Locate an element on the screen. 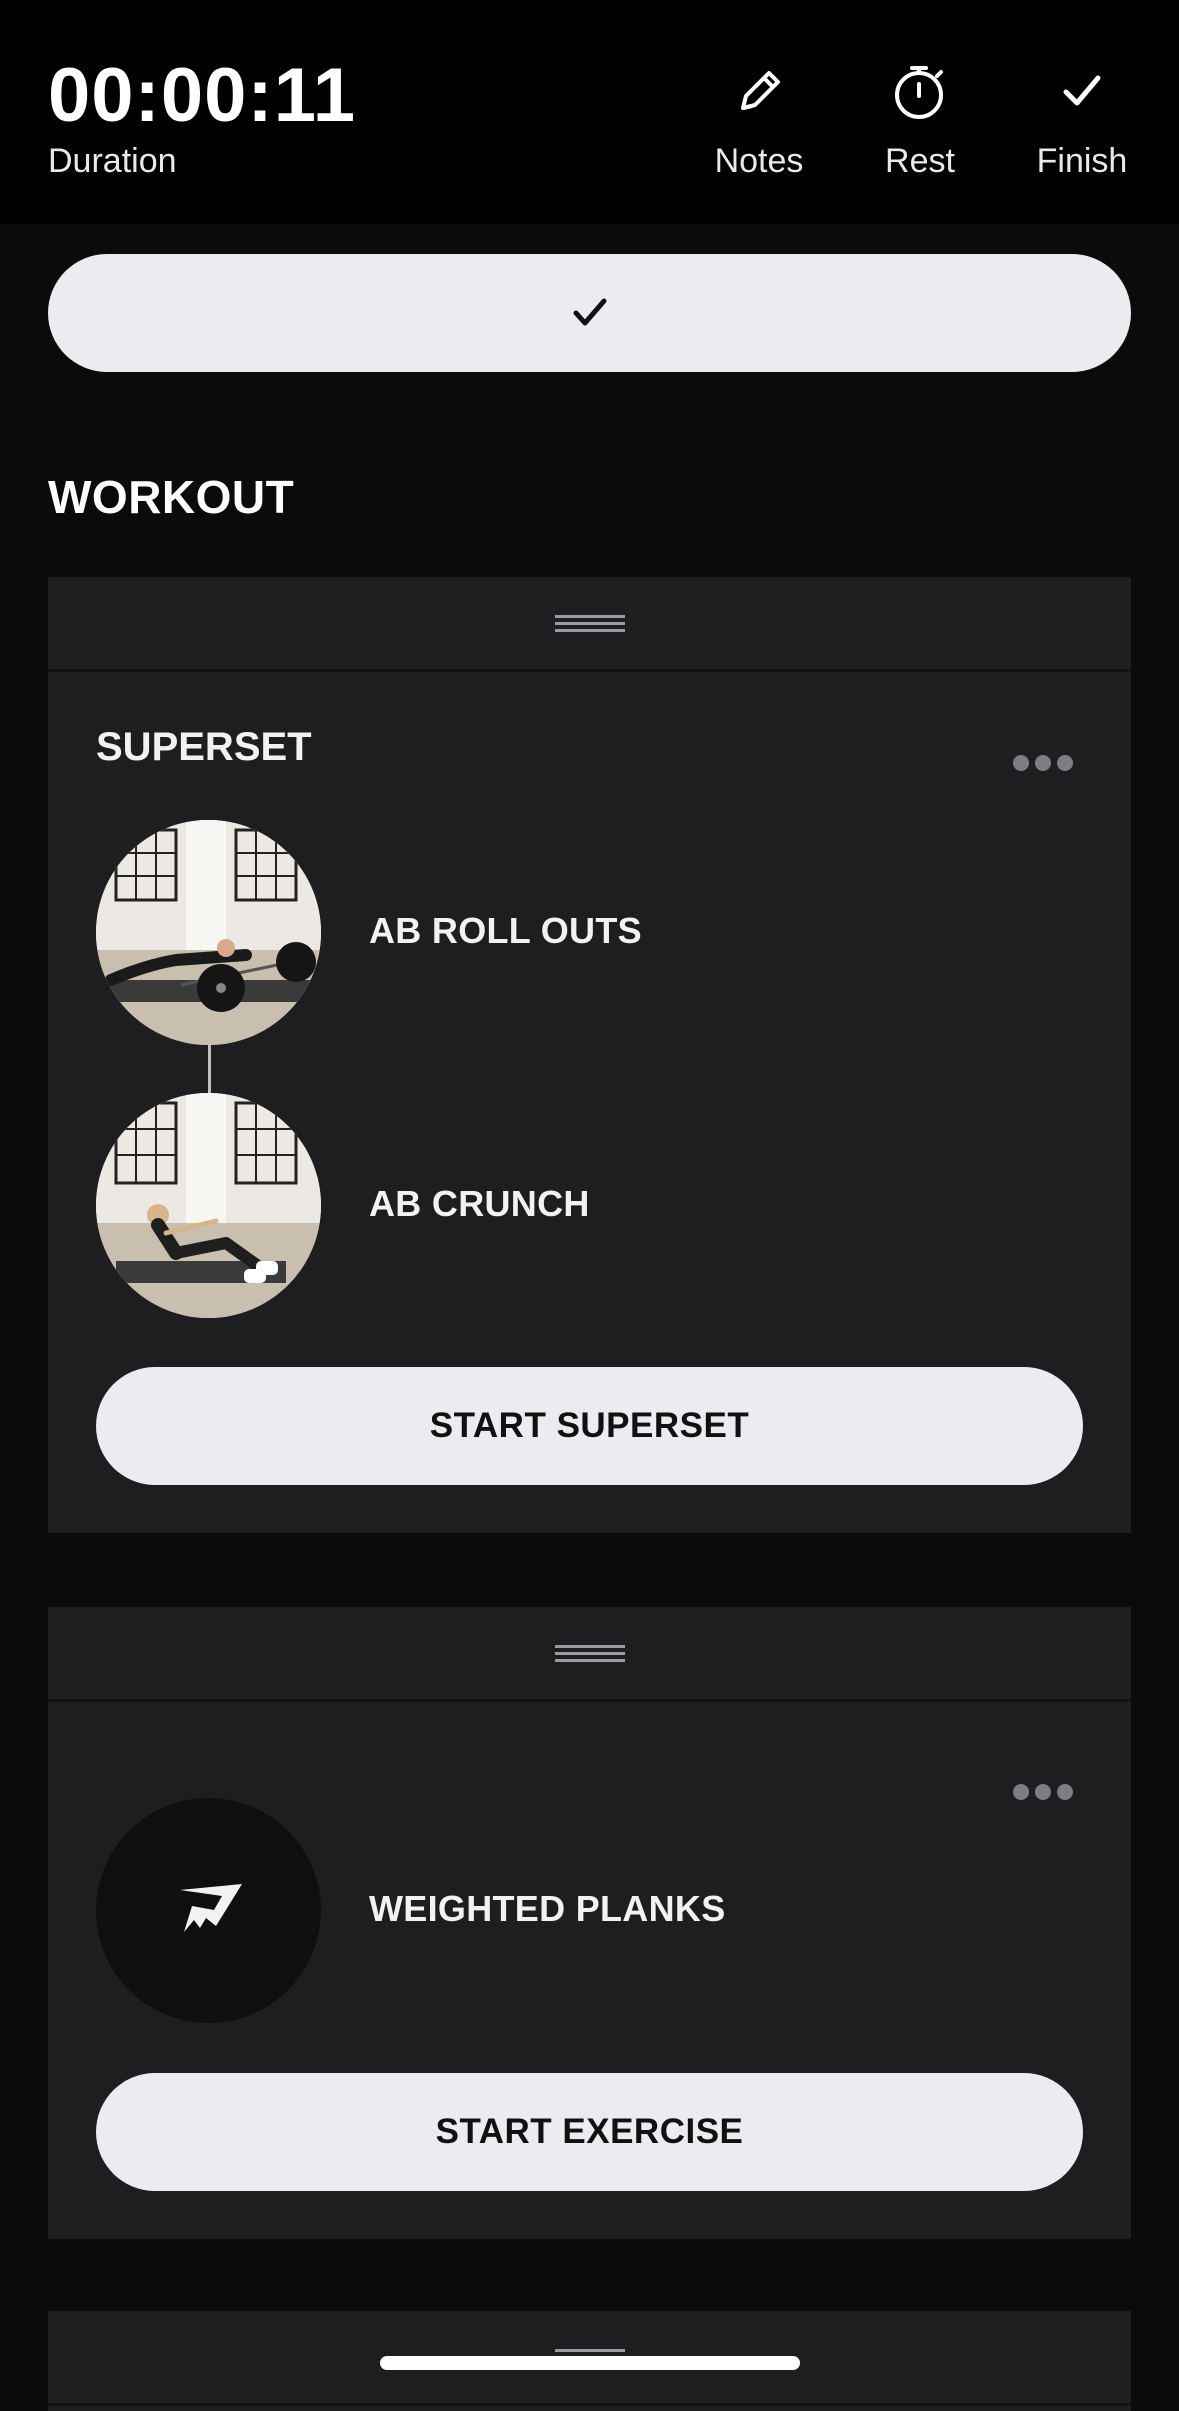 The height and width of the screenshot is (2411, 1179). start-exercise-button: START EXERCISE is located at coordinates (589, 2132).